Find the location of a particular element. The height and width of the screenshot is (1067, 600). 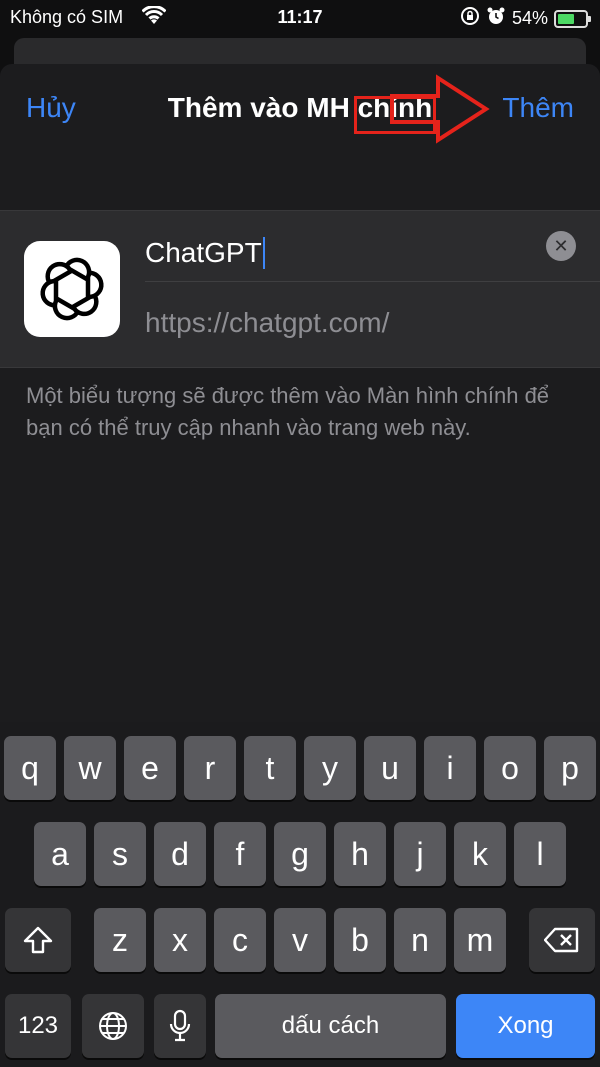

key-label: c is located at coordinates (240, 939).